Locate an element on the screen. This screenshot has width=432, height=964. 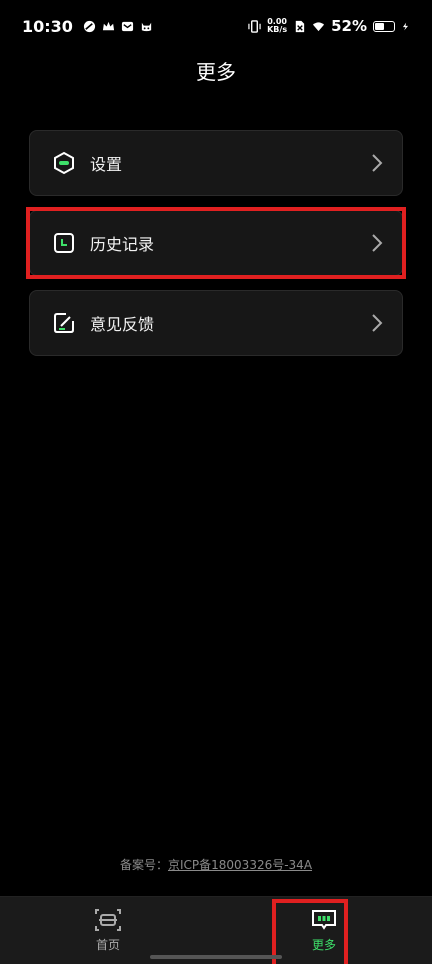
icp-filing: 备案号：京ICP备18003326号-34A is located at coordinates (216, 864).